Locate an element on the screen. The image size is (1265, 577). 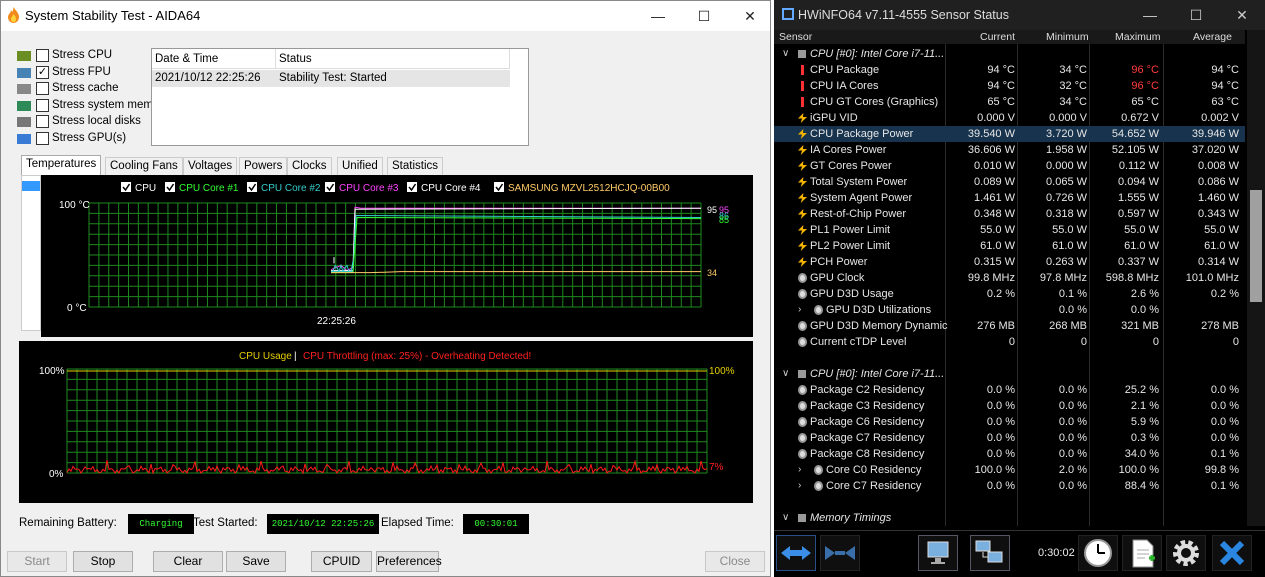
tab-statistics: Statistics is located at coordinates (415, 166).